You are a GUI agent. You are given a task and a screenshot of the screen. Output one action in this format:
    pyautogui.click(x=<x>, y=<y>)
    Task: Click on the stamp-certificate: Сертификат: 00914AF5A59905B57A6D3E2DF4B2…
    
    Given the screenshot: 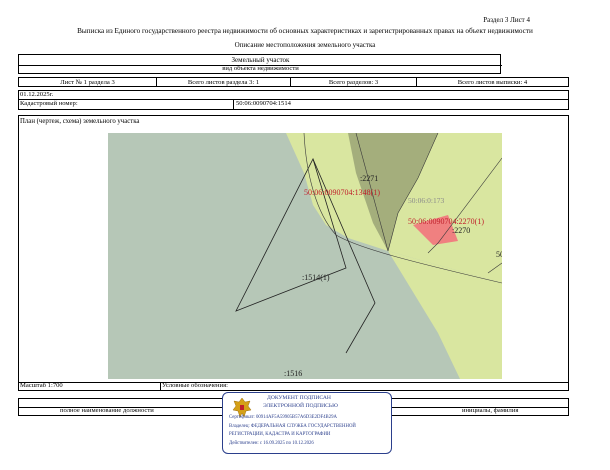 What is the action you would take?
    pyautogui.click(x=283, y=417)
    